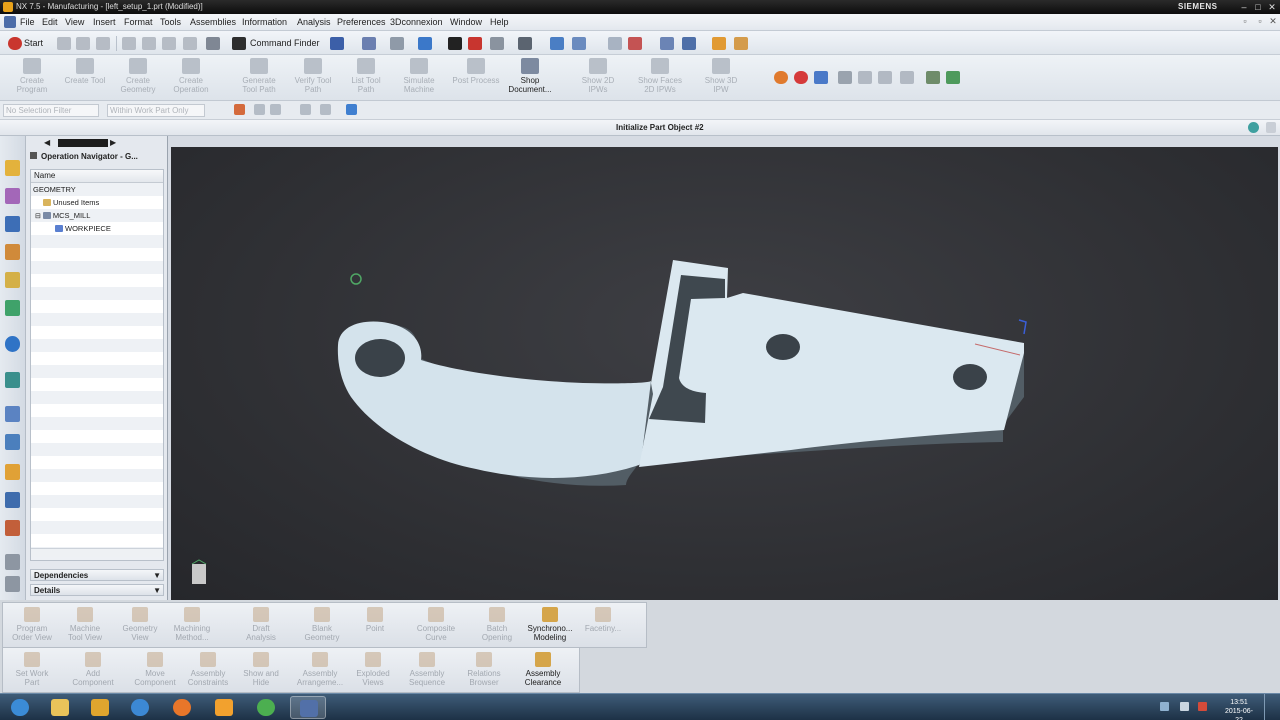 This screenshot has width=1280, height=720. Describe the element at coordinates (821, 77) in the screenshot. I see `display-tool-icon` at that location.